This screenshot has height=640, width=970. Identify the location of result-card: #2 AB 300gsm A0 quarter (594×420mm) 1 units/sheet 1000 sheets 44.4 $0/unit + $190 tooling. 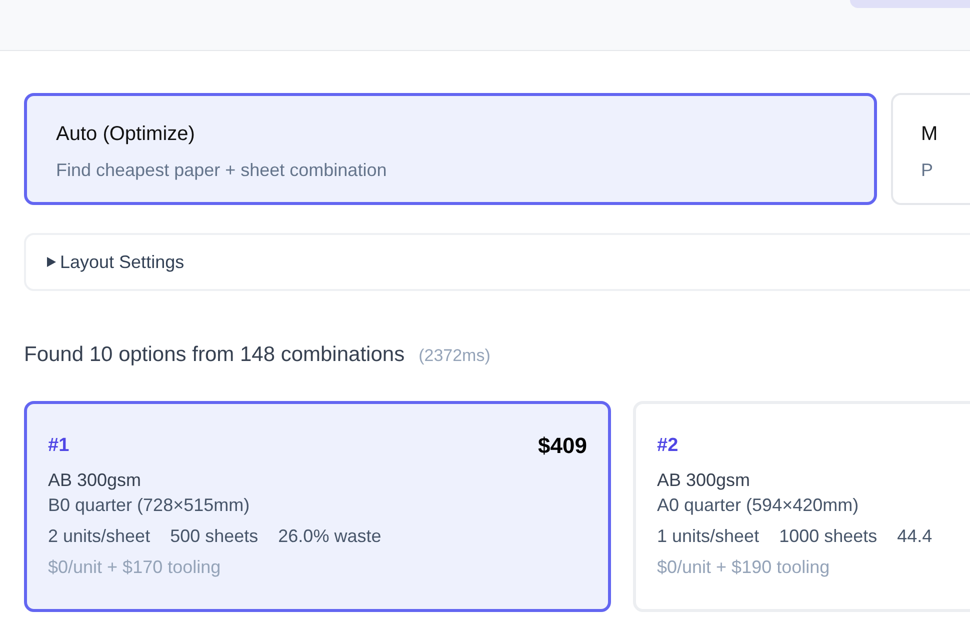
(801, 506).